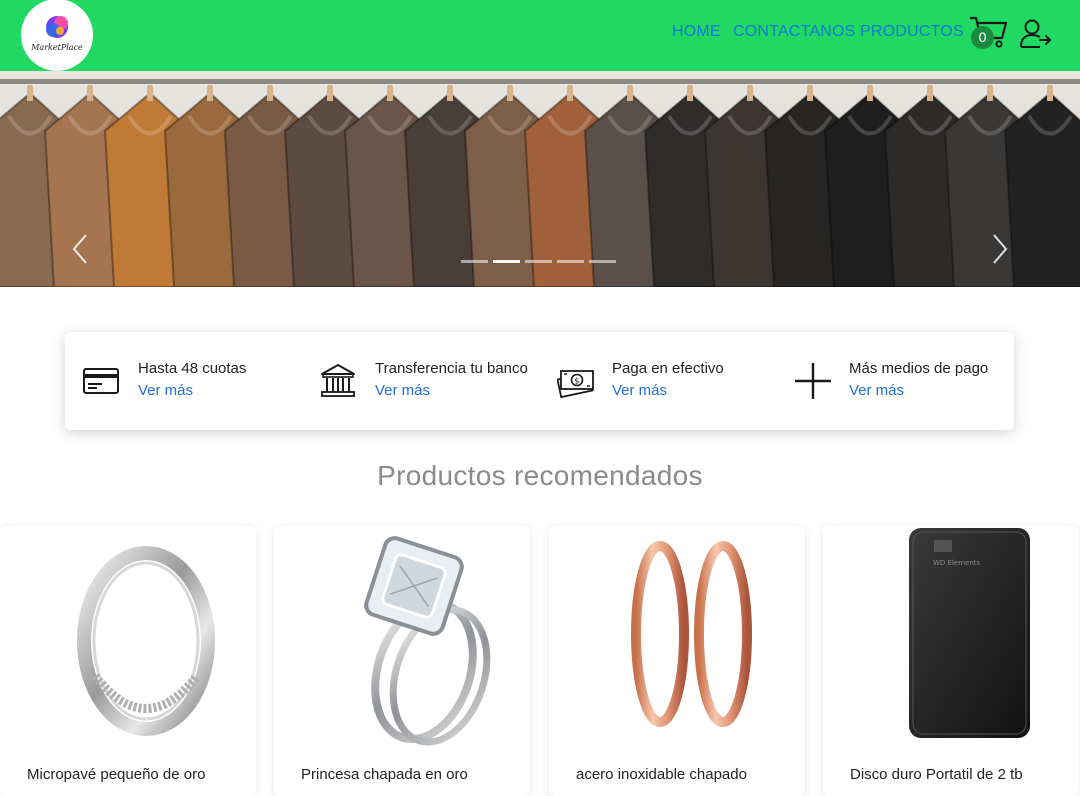 The width and height of the screenshot is (1080, 796). What do you see at coordinates (81, 249) in the screenshot?
I see `carousel-prev-icon` at bounding box center [81, 249].